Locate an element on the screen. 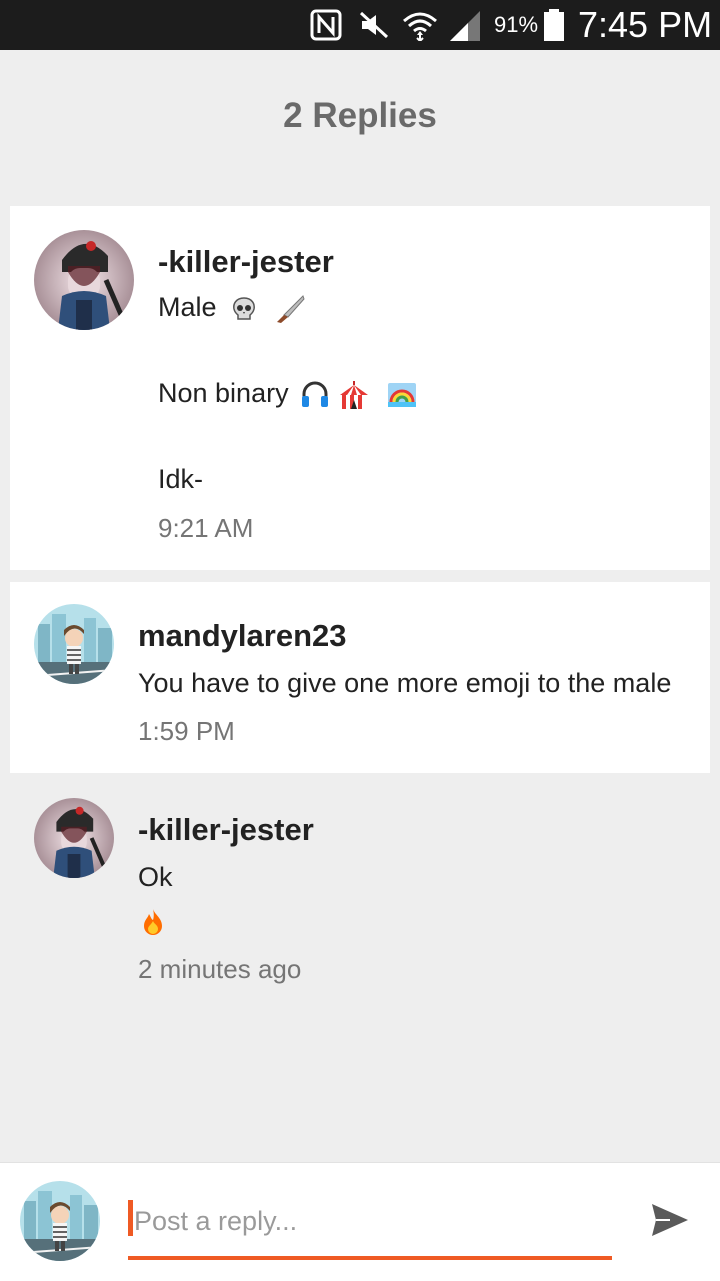  knife-icon is located at coordinates (290, 308).